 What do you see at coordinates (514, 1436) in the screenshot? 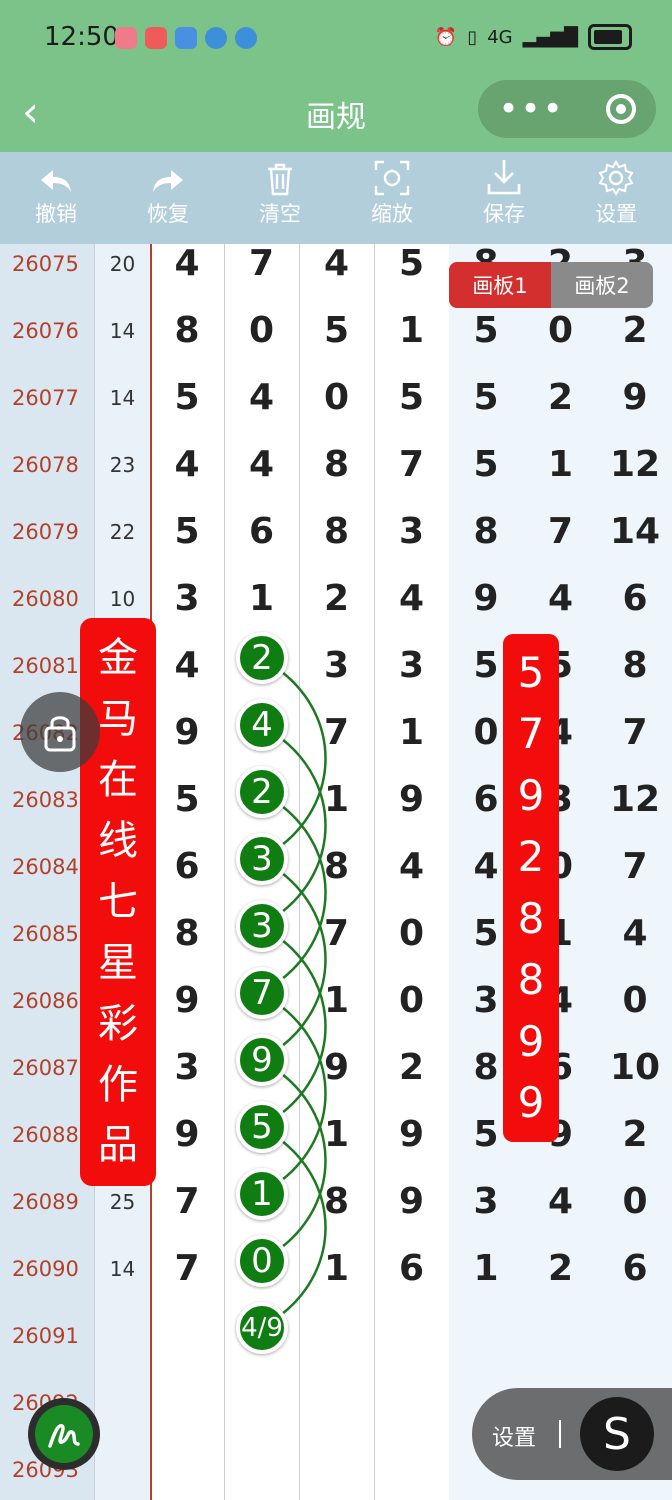
I see `settings-float-button: 设置` at bounding box center [514, 1436].